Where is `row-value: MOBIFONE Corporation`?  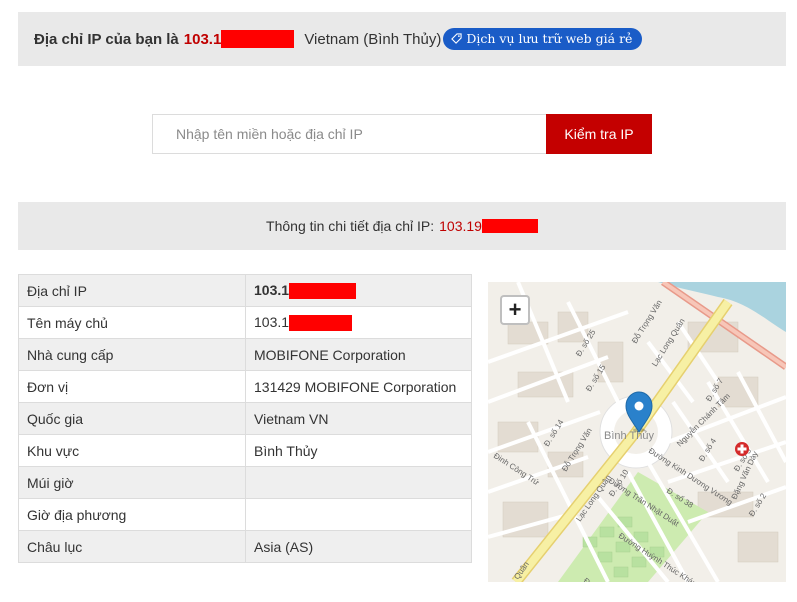
row-value: MOBIFONE Corporation is located at coordinates (358, 354).